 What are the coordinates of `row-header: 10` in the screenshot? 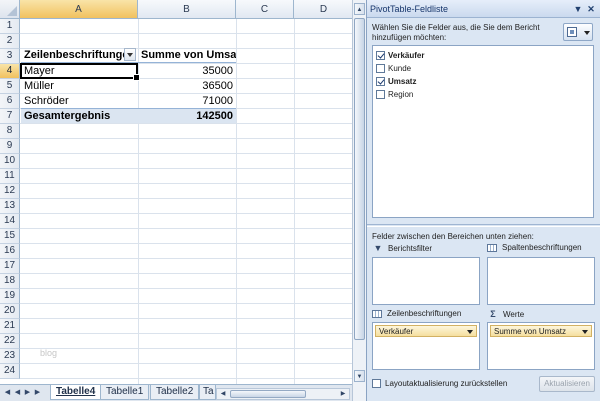 It's located at (10, 161).